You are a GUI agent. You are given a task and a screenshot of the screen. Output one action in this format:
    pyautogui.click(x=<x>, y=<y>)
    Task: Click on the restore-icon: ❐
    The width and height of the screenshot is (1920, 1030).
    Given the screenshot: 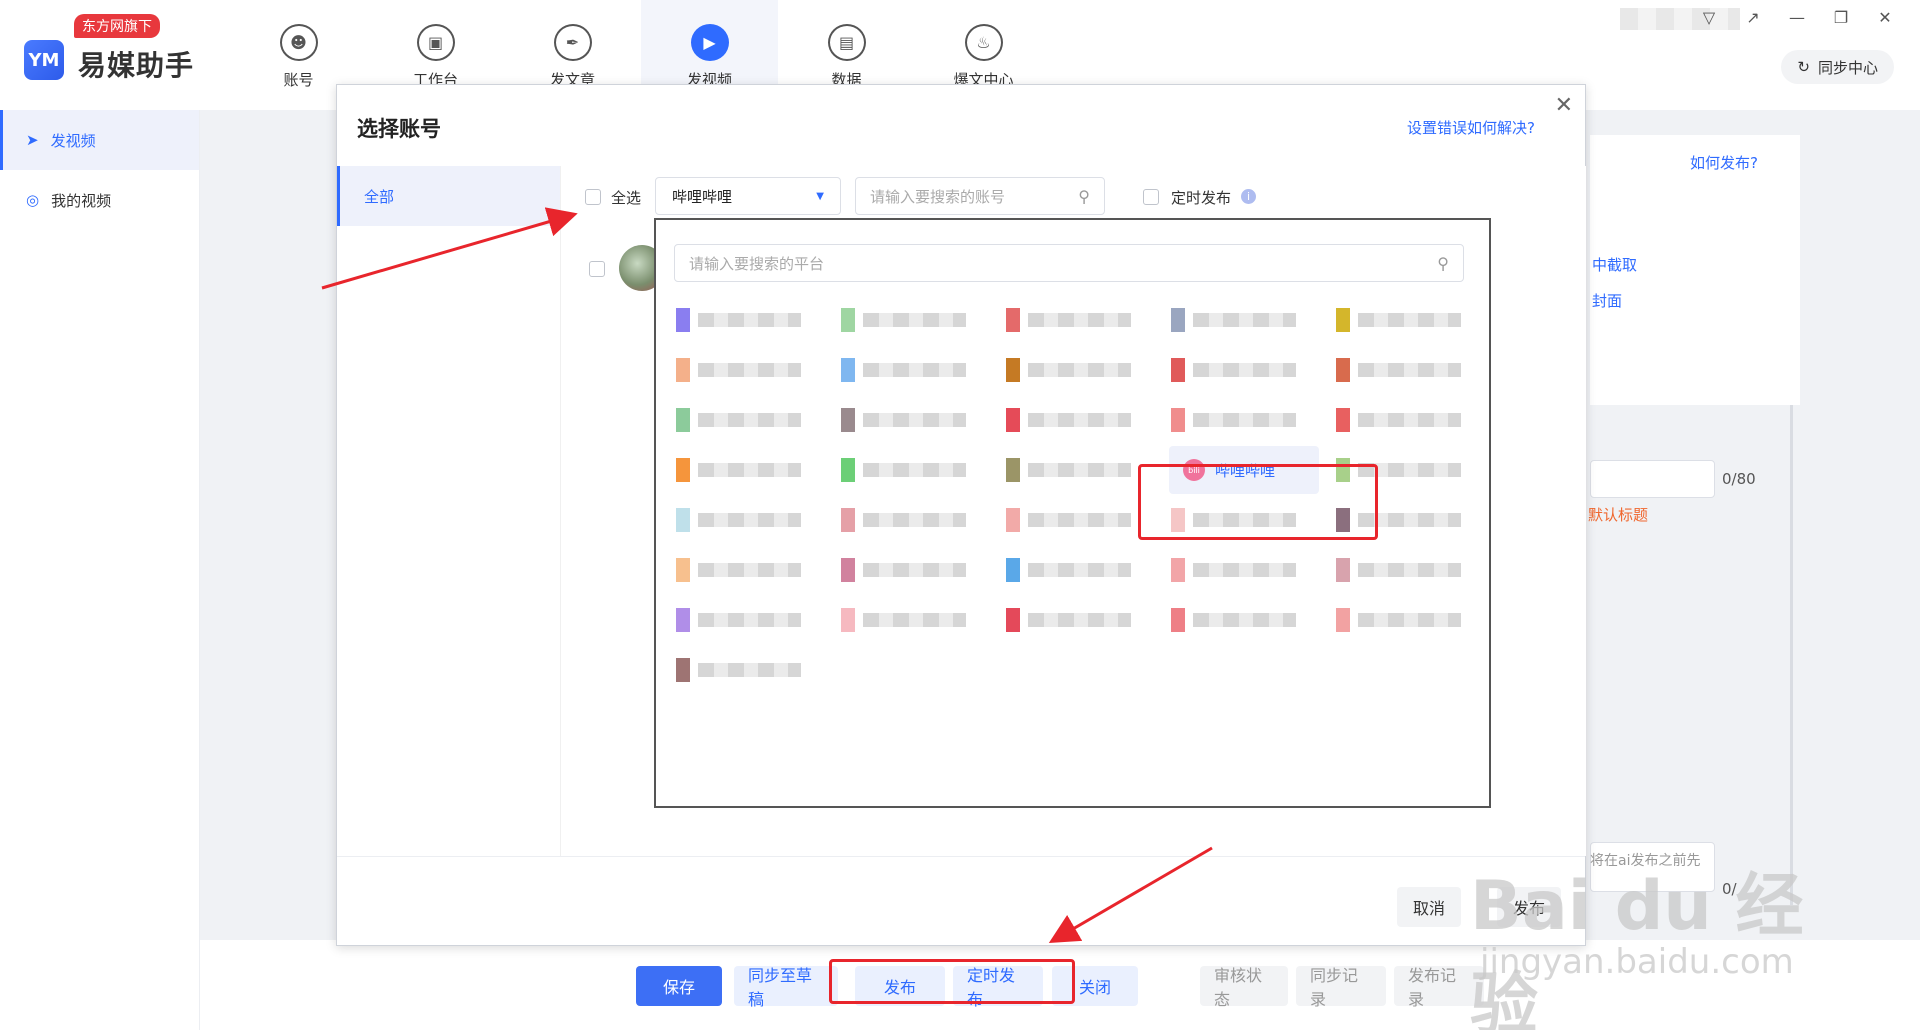 What is the action you would take?
    pyautogui.click(x=1841, y=17)
    